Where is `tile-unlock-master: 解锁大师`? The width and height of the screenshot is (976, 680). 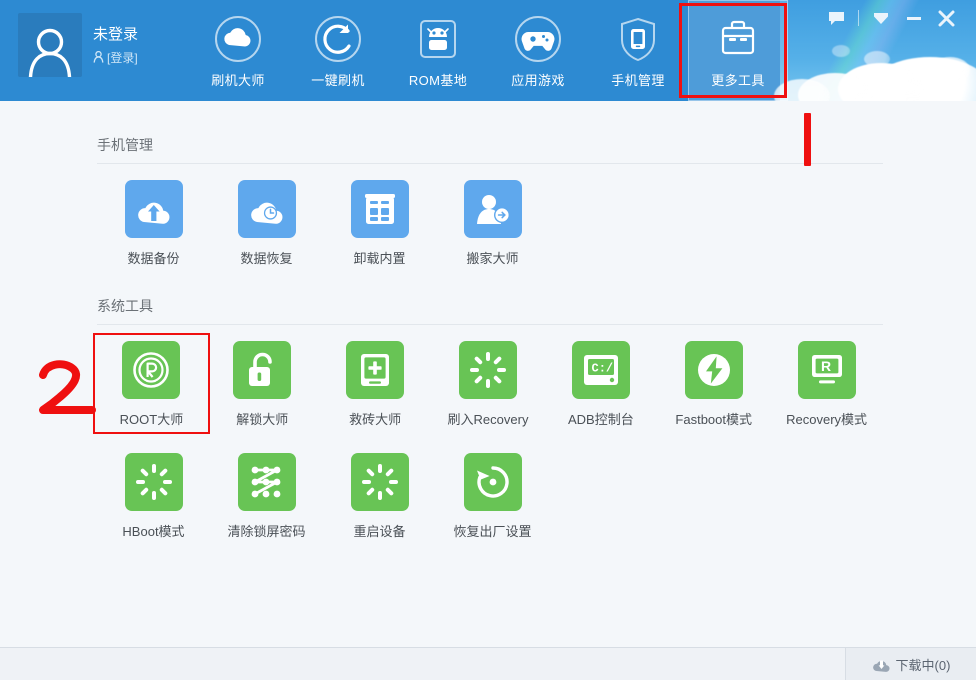 tile-unlock-master: 解锁大师 is located at coordinates (262, 384).